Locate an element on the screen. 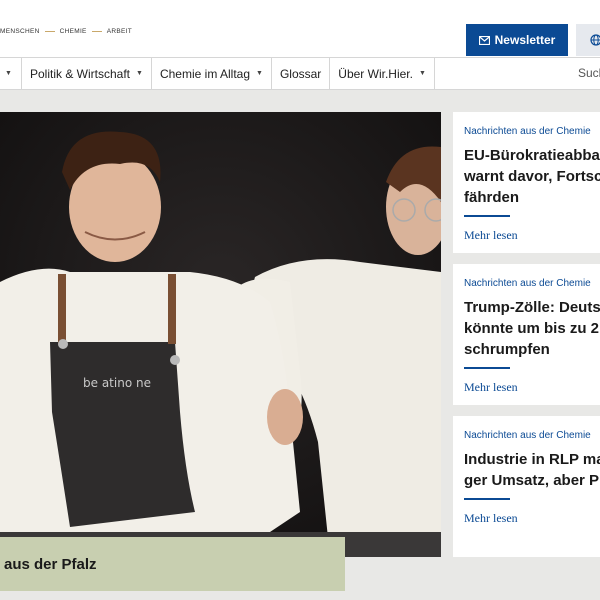 Image resolution: width=600 pixels, height=600 pixels. tagline-word: ARBEIT is located at coordinates (119, 31).